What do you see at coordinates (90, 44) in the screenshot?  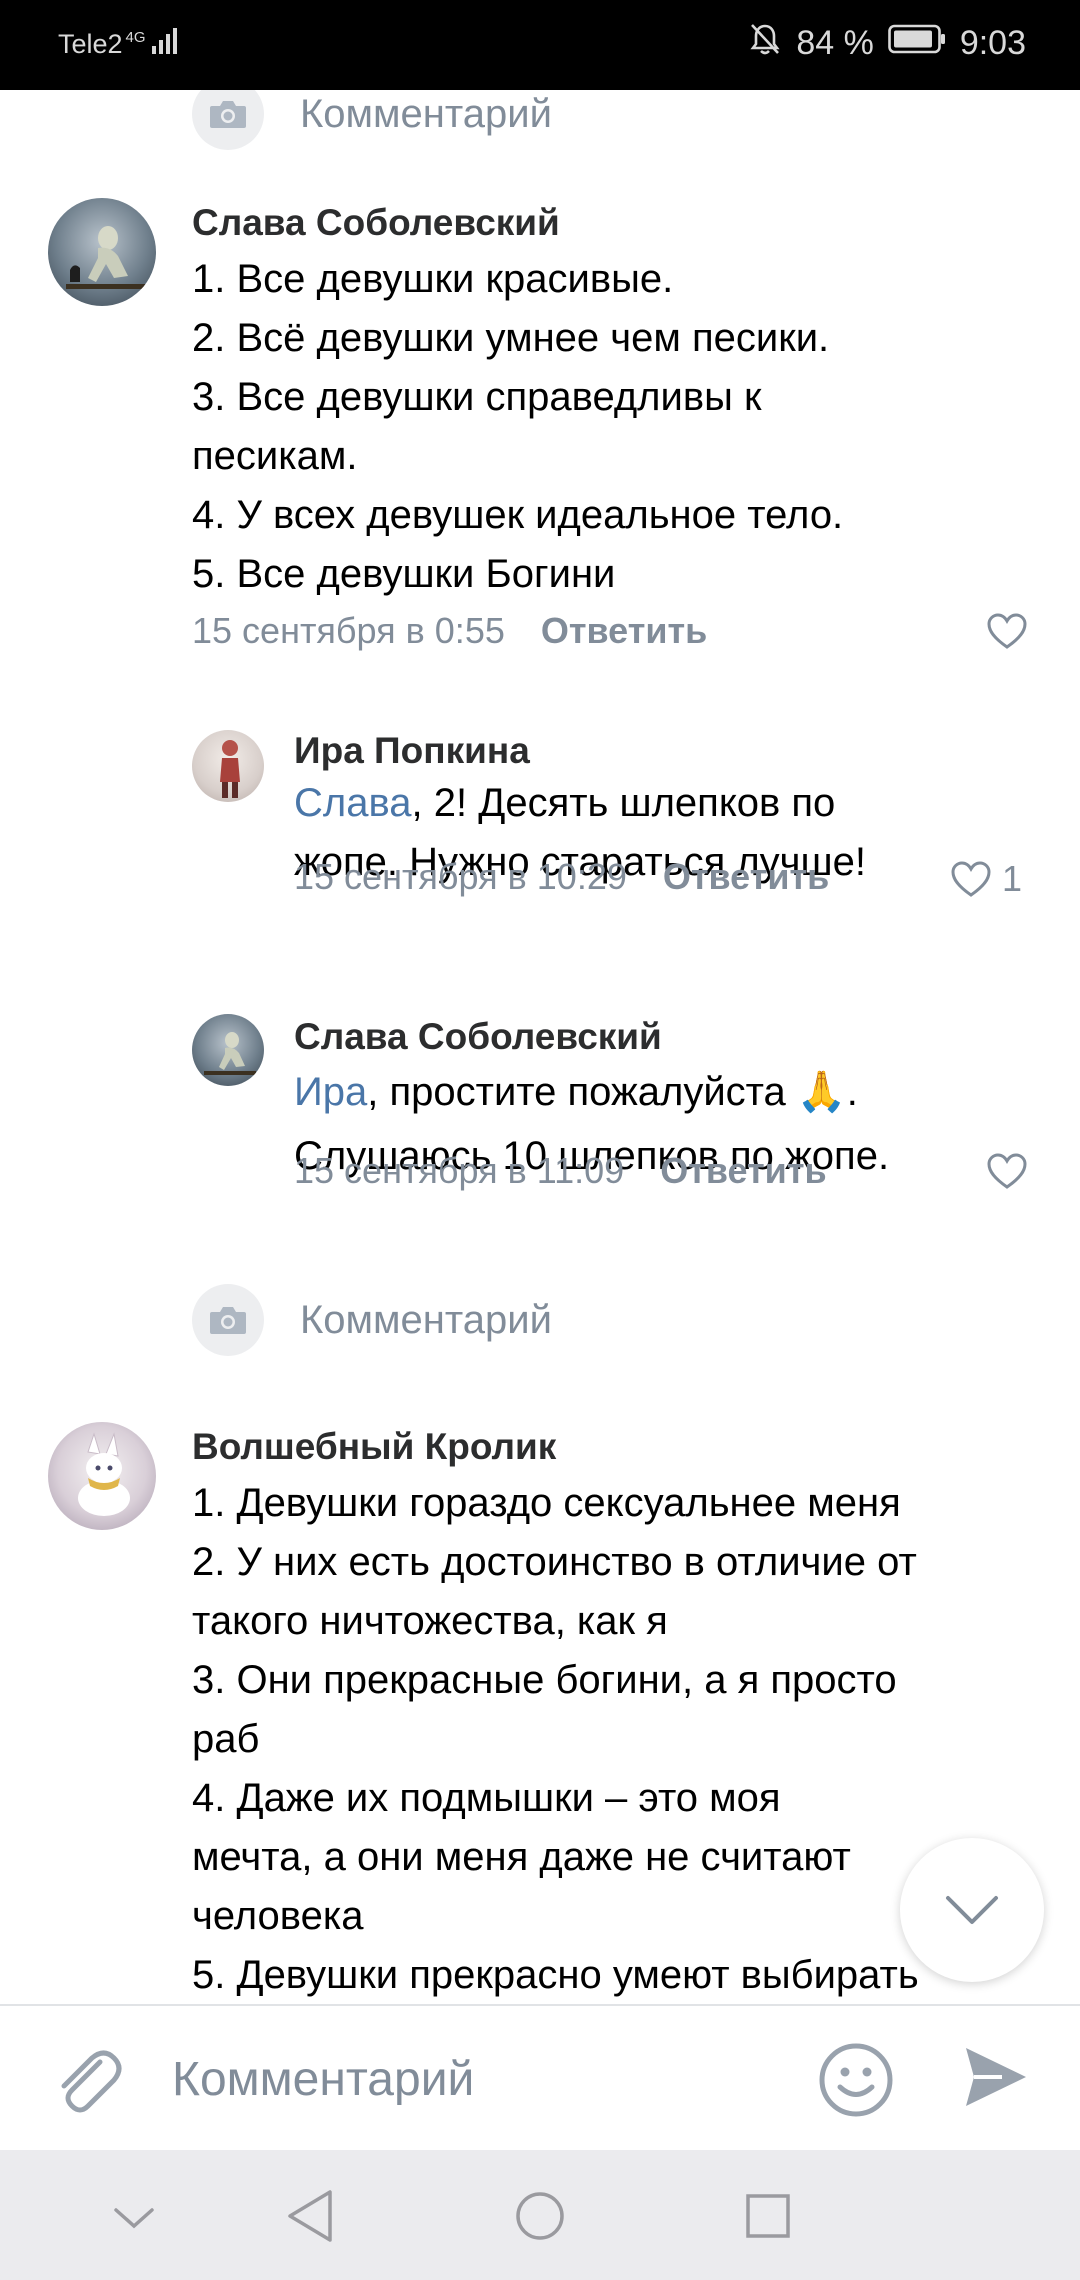 I see `carrier-label: Tele2` at bounding box center [90, 44].